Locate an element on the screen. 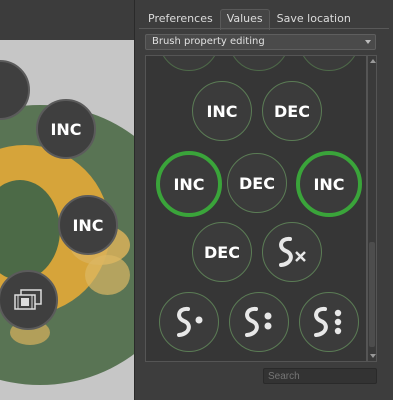  grid-scrollbar is located at coordinates (372, 208).